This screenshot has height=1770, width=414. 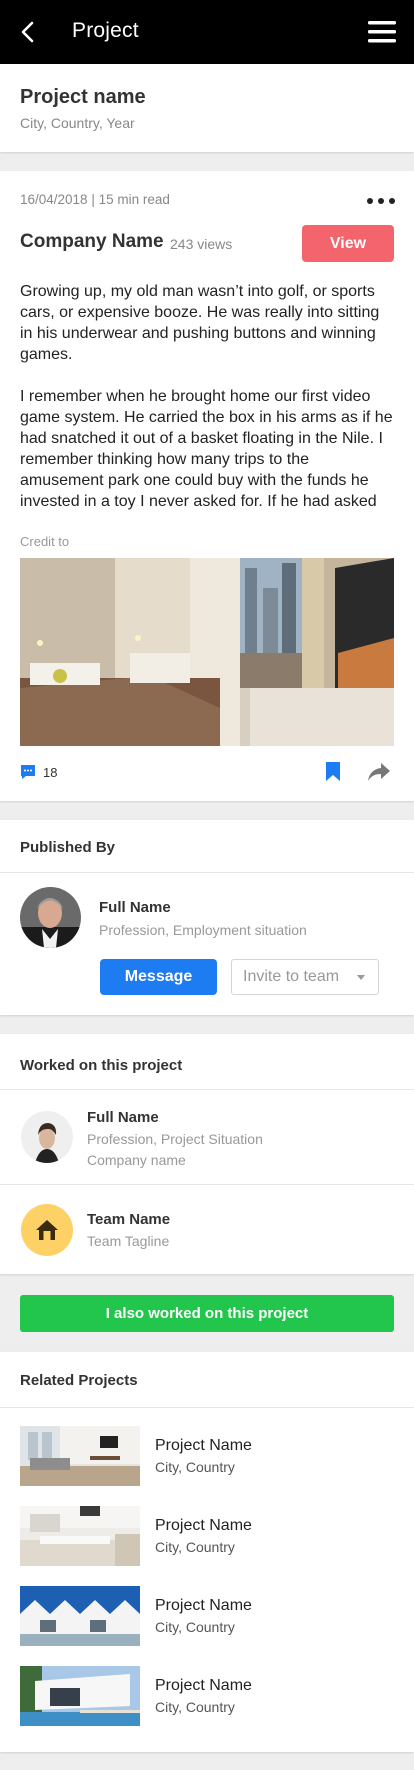 I want to click on team-avatar, so click(x=47, y=1230).